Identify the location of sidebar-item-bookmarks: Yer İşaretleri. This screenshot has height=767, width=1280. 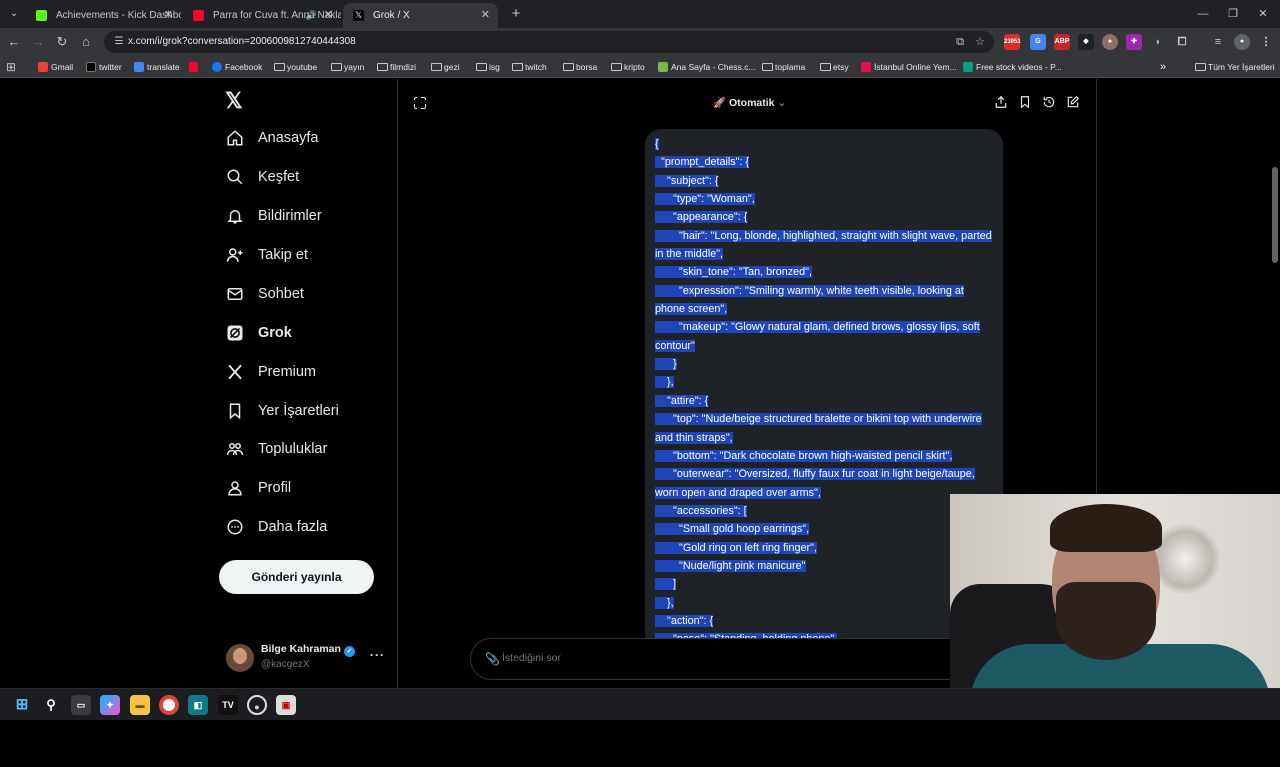
(306, 411).